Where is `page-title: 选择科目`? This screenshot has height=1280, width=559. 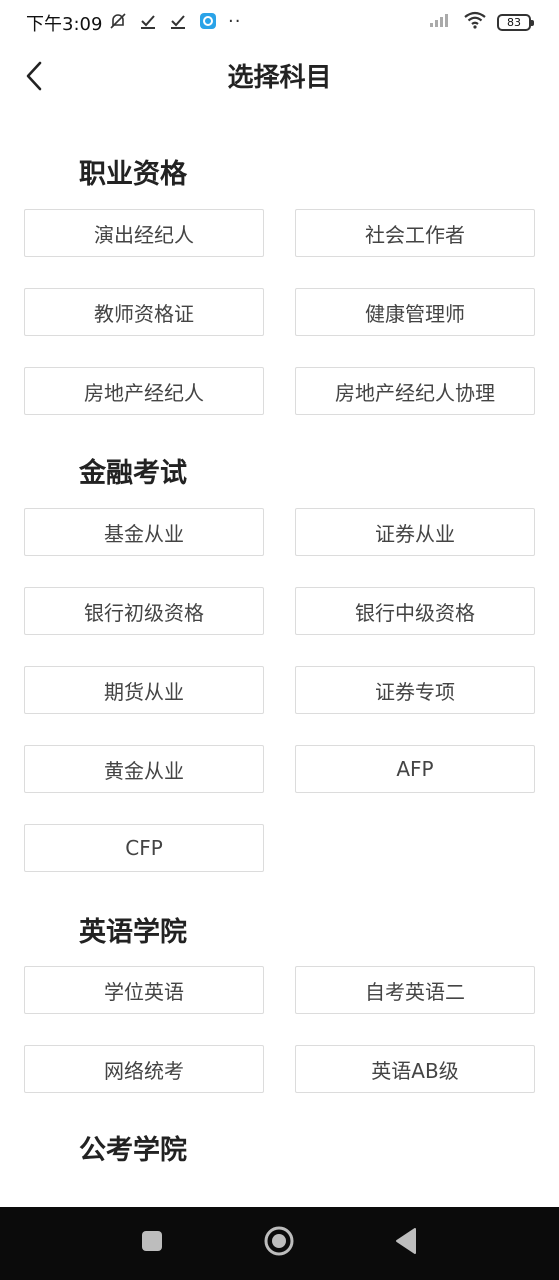
page-title: 选择科目 is located at coordinates (279, 78).